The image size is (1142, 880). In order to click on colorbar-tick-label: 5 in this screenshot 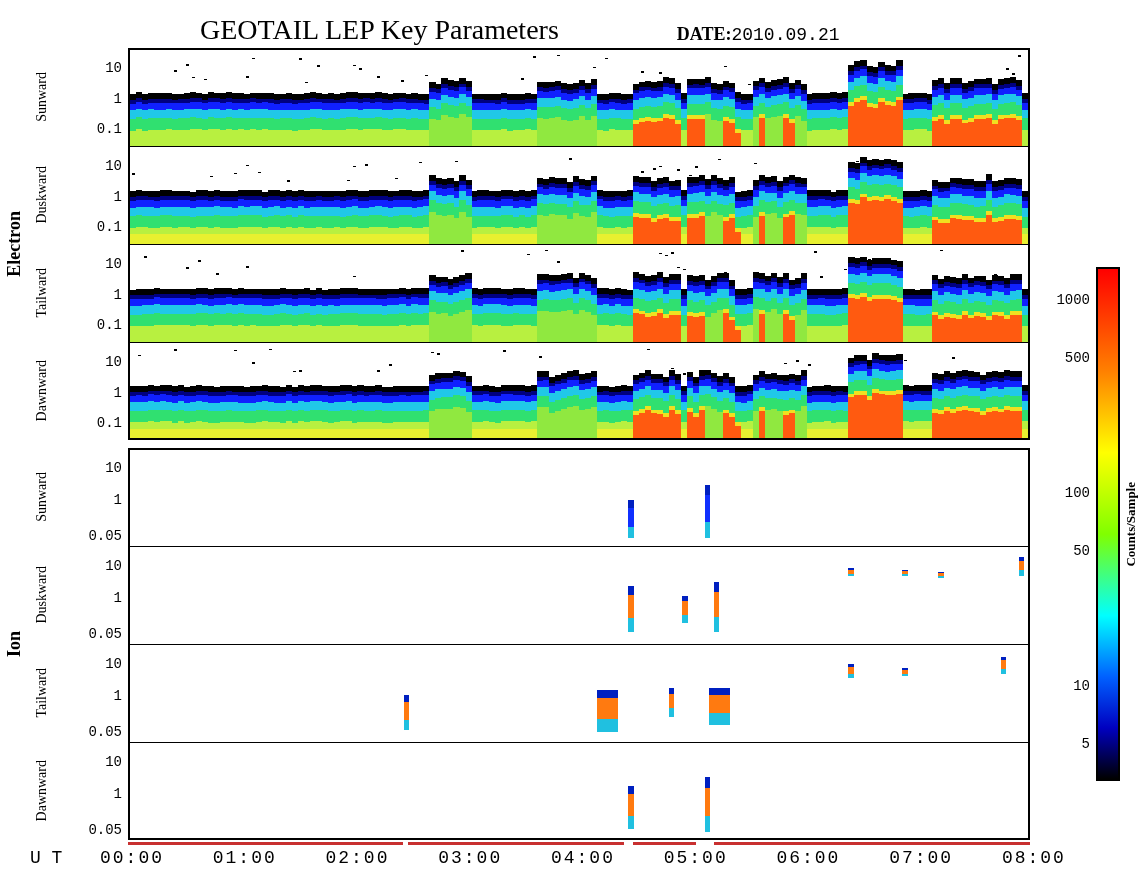, I will do `click(1085, 744)`.